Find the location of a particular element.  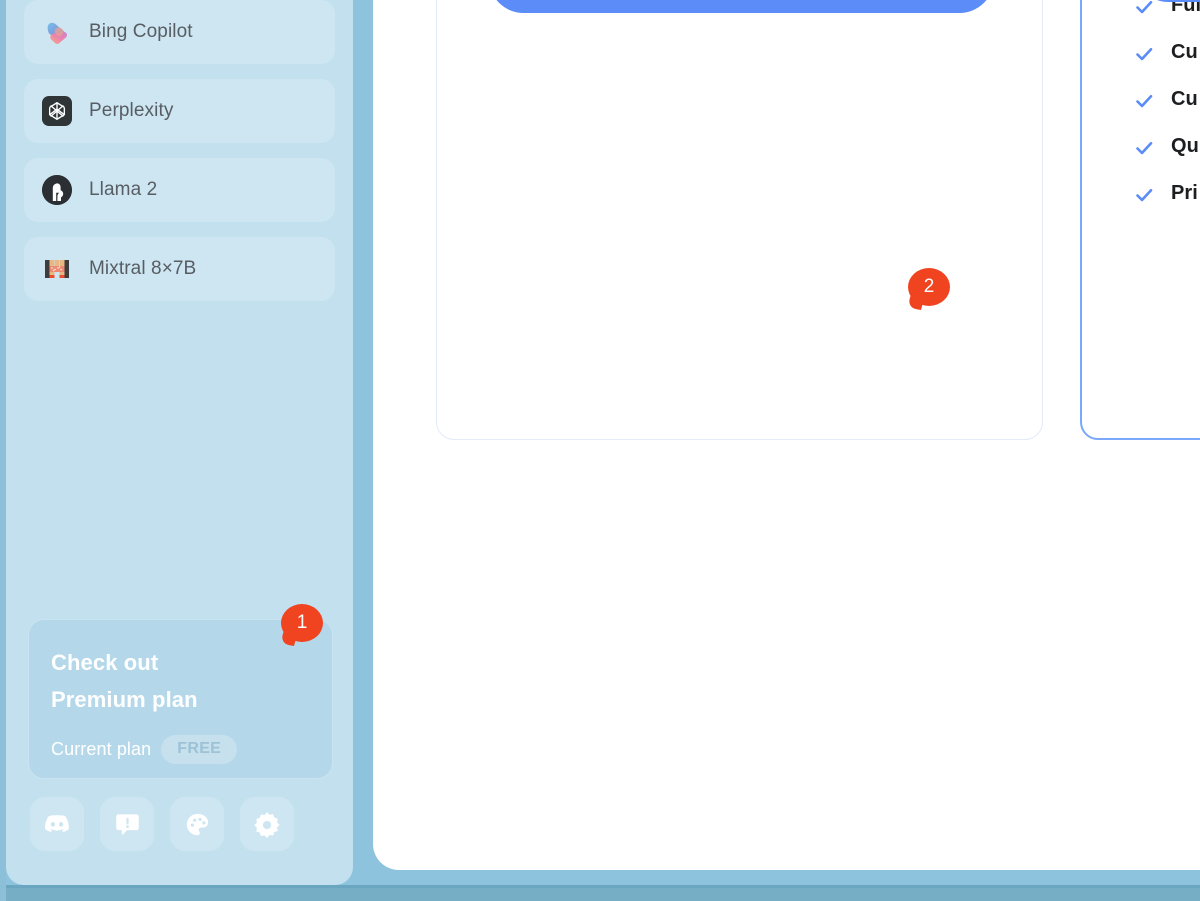

current-plan-row: Current plan FREE is located at coordinates (180, 749).